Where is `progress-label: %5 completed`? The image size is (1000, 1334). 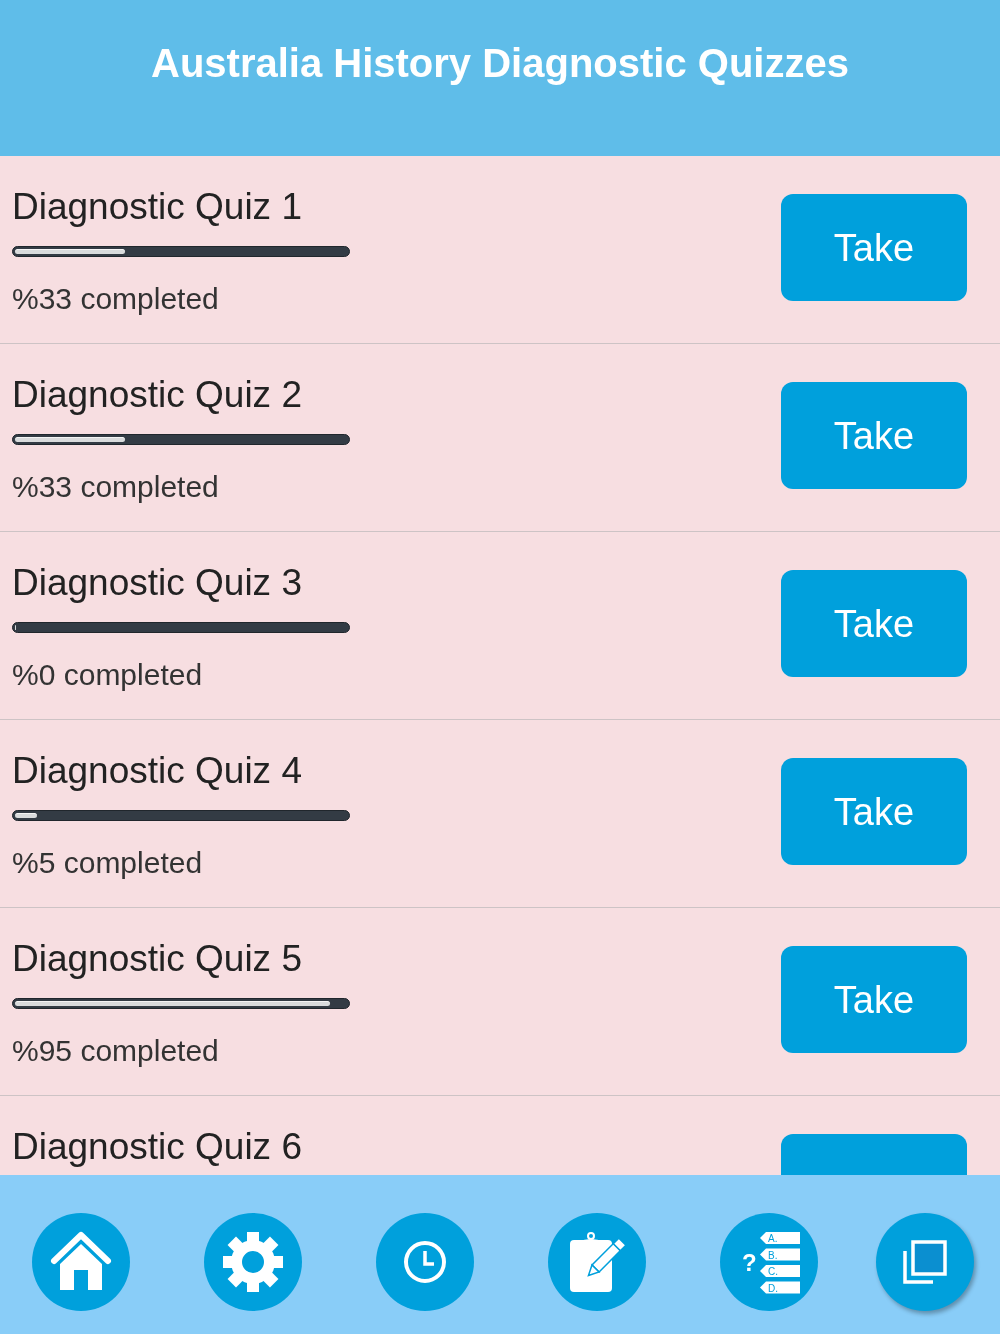 progress-label: %5 completed is located at coordinates (108, 863).